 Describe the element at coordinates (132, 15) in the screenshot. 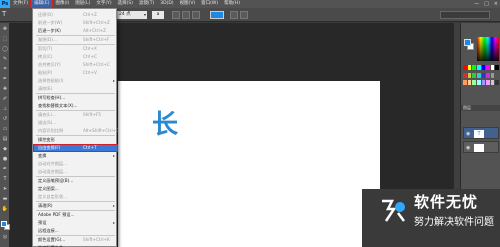

I see `font-size-field: 24 点 ▾` at that location.